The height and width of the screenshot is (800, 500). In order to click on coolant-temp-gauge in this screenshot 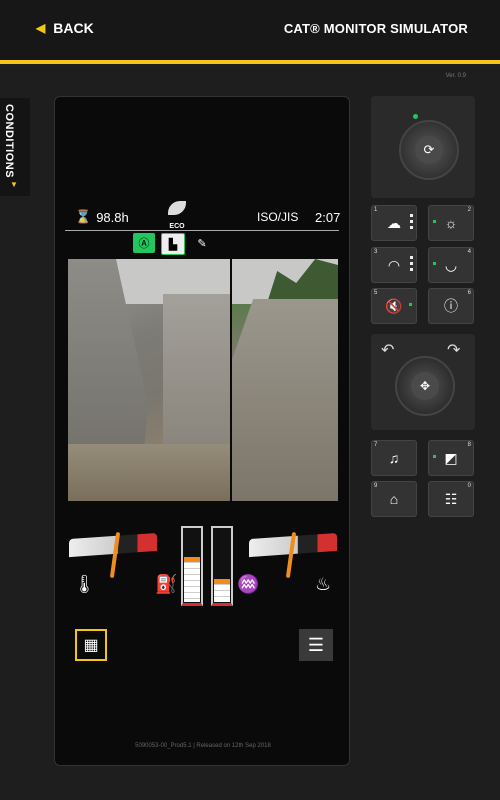, I will do `click(293, 554)`.